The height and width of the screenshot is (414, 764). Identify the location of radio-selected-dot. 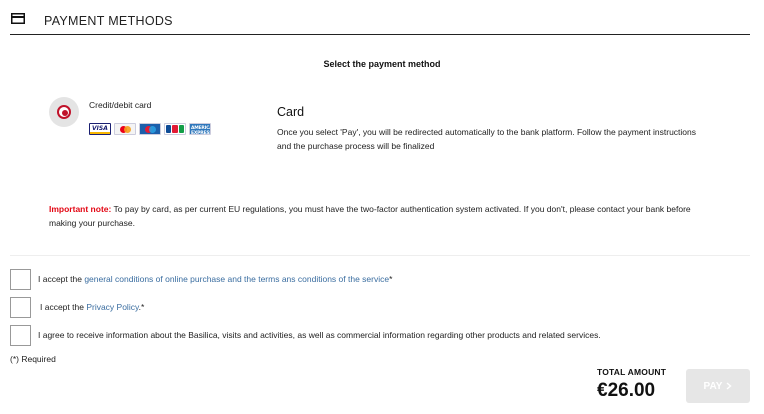
(65, 113).